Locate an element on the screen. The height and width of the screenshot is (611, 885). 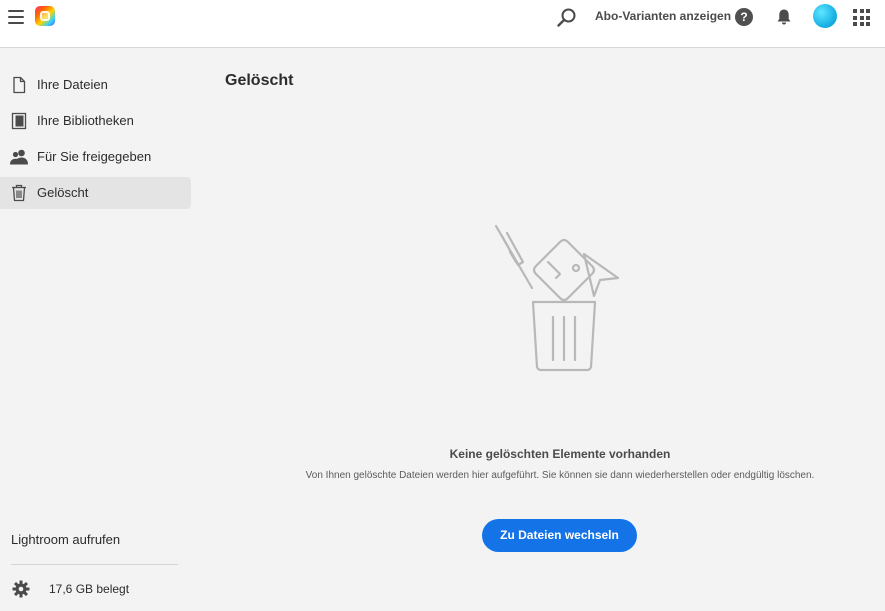
menu-icon is located at coordinates (16, 17).